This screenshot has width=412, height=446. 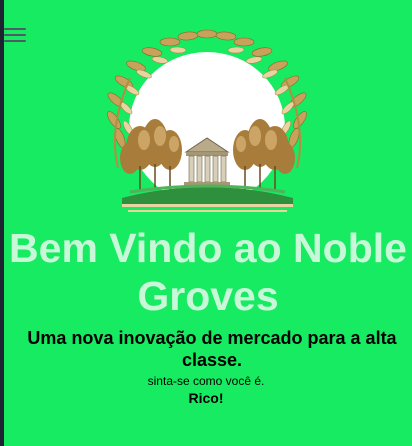 I want to click on tagline: sinta-se como você é., so click(x=206, y=381).